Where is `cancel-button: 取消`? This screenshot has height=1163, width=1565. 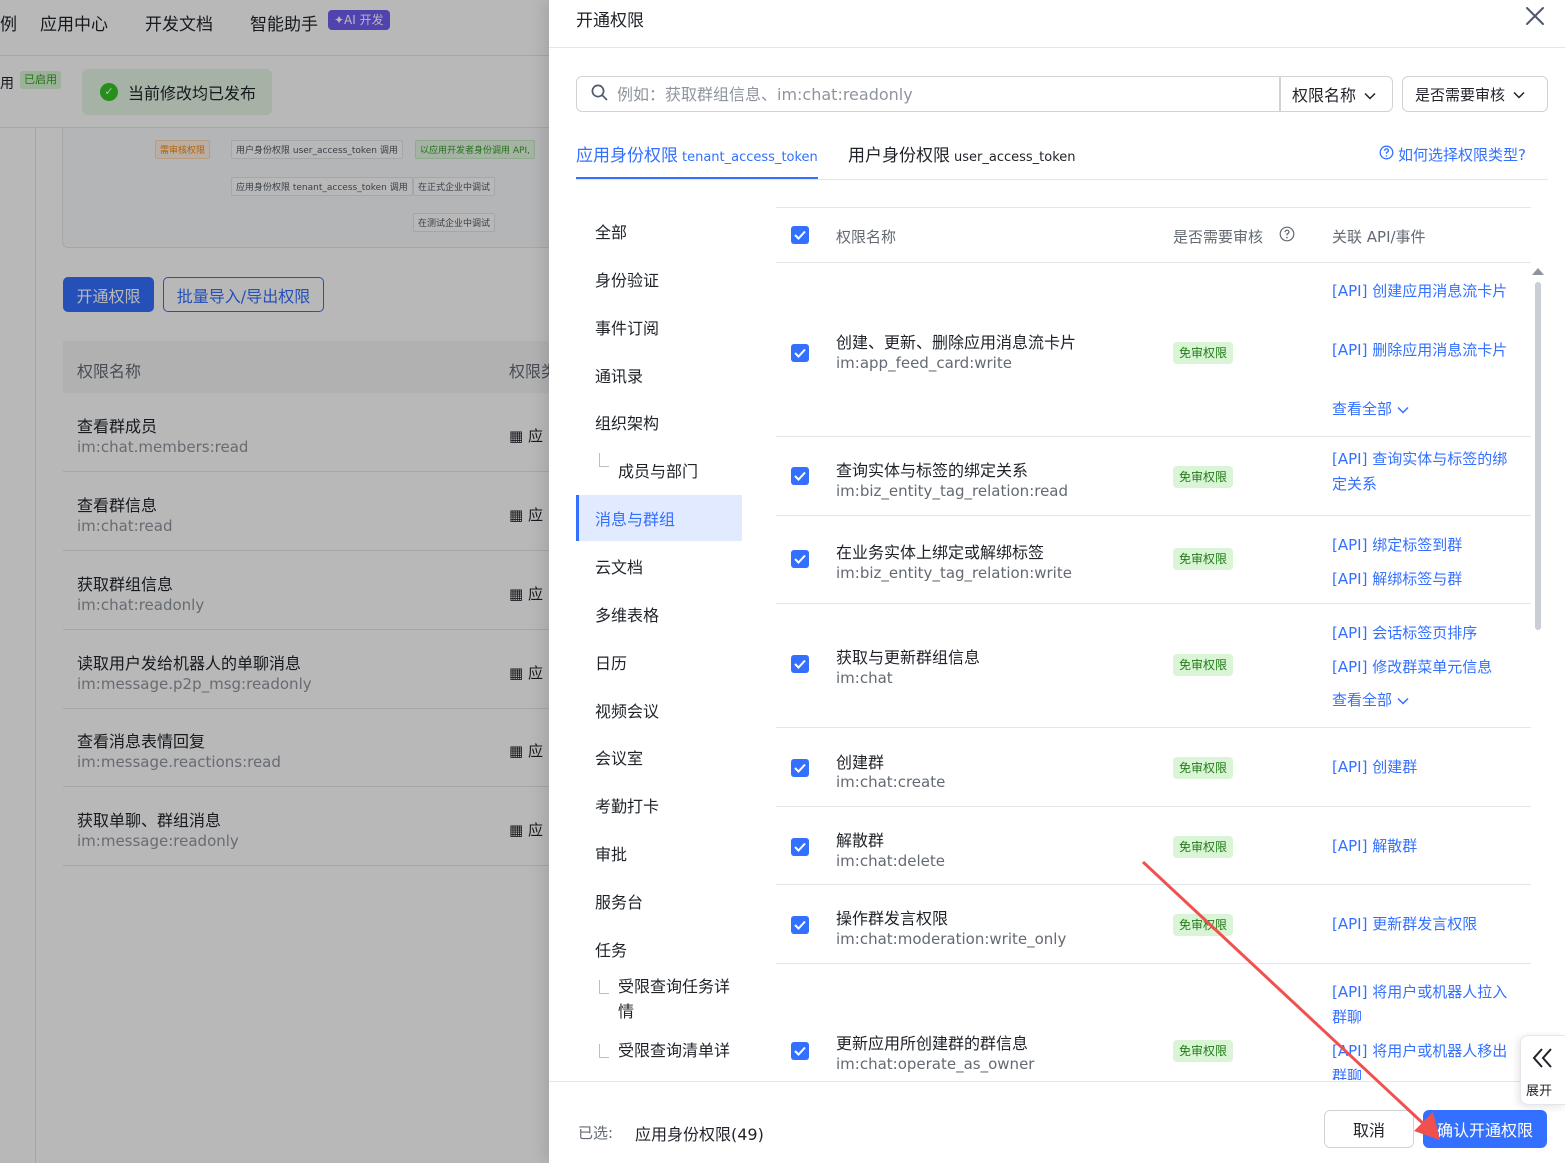
cancel-button: 取消 is located at coordinates (1369, 1129).